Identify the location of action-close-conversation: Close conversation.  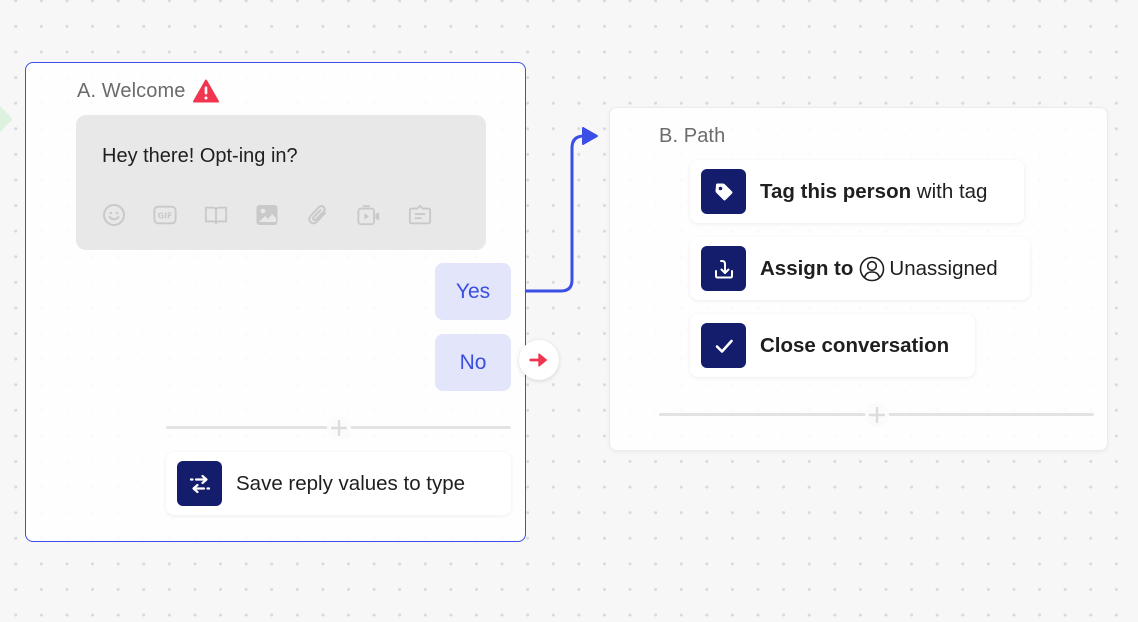
(832, 345).